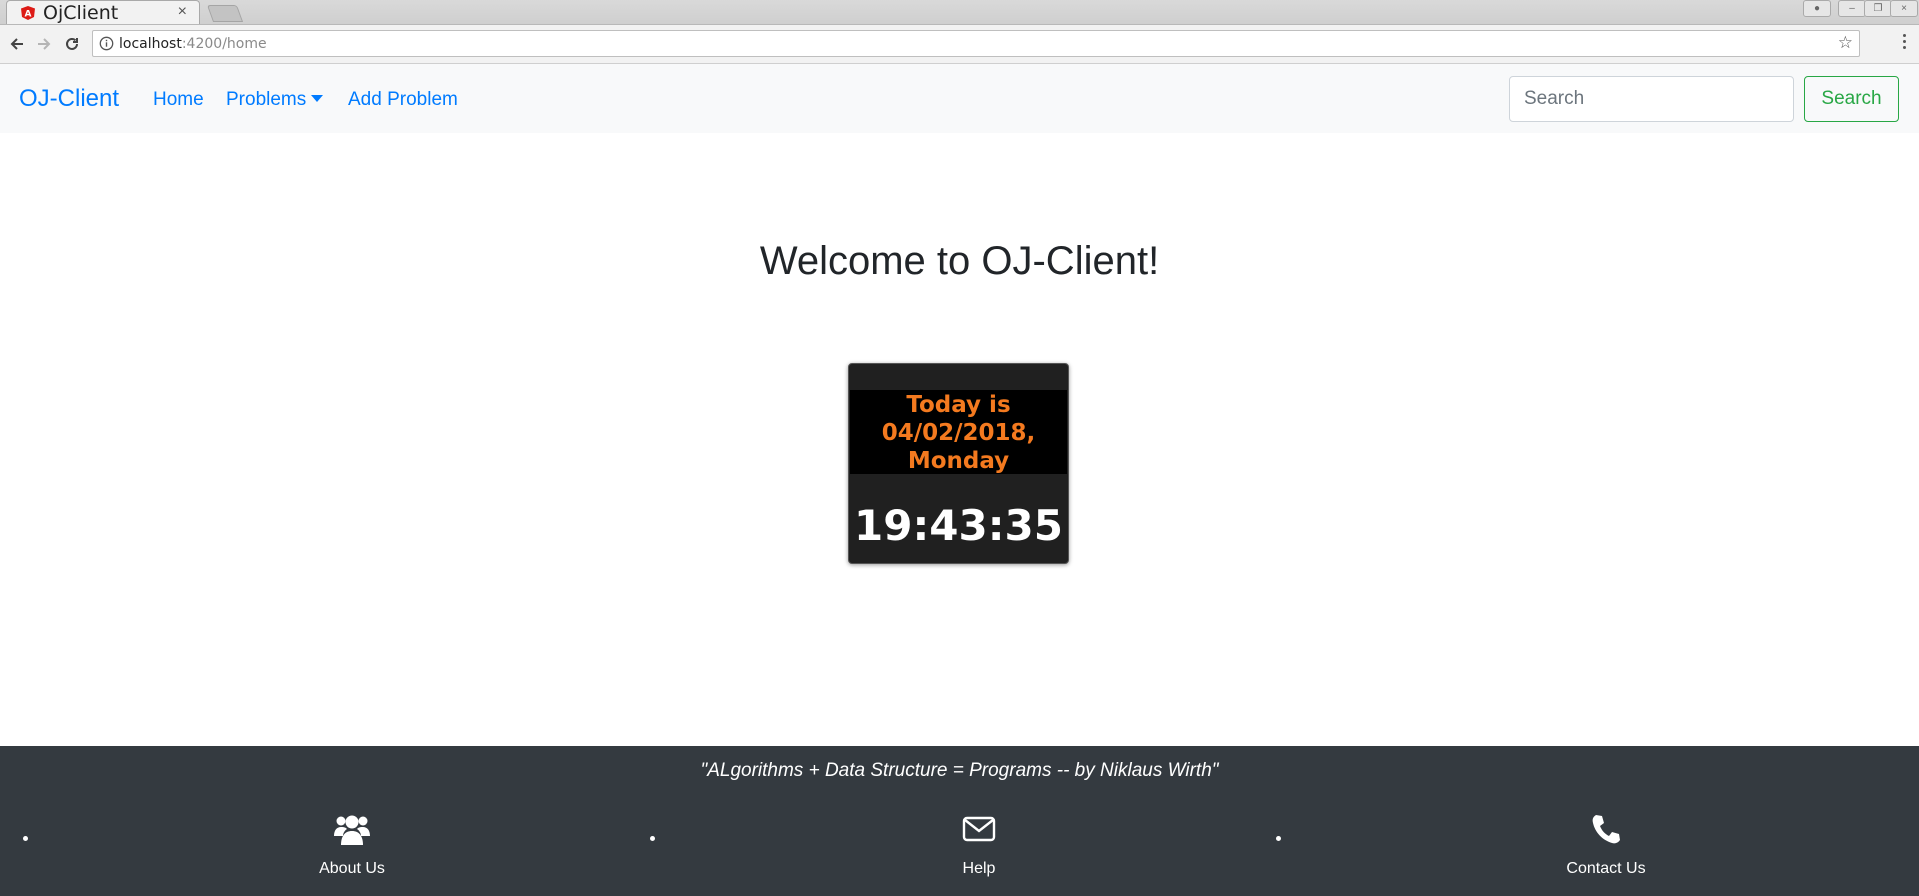 The height and width of the screenshot is (896, 1919). What do you see at coordinates (317, 98) in the screenshot?
I see `caret-down-icon` at bounding box center [317, 98].